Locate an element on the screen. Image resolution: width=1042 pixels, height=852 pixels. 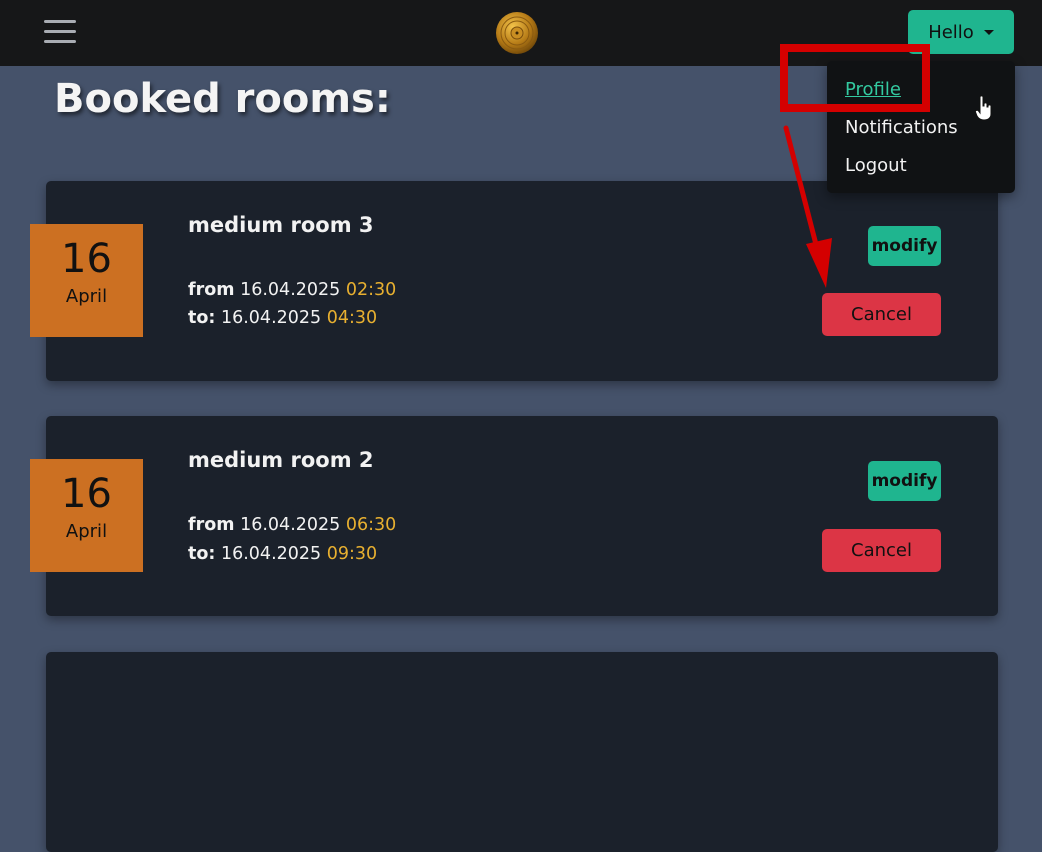
from-time: 06:30 is located at coordinates (371, 525).